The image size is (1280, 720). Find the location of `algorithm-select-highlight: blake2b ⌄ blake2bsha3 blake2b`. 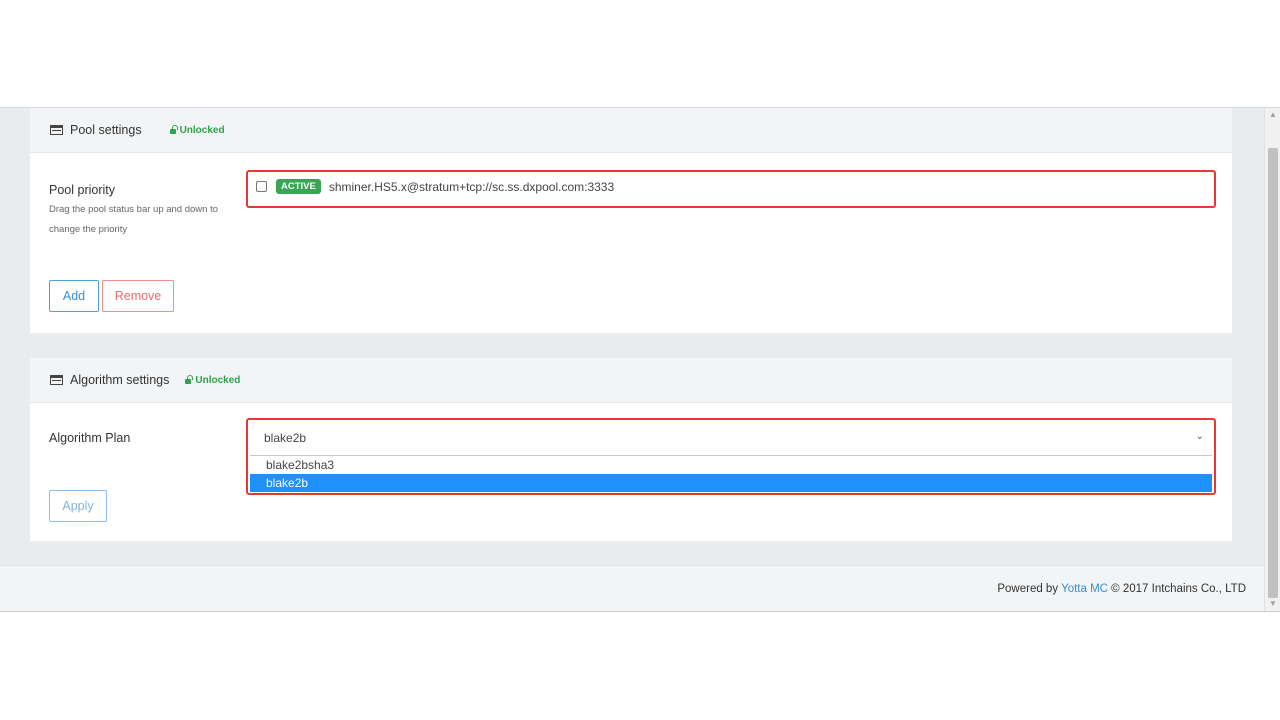

algorithm-select-highlight: blake2b ⌄ blake2bsha3 blake2b is located at coordinates (731, 456).